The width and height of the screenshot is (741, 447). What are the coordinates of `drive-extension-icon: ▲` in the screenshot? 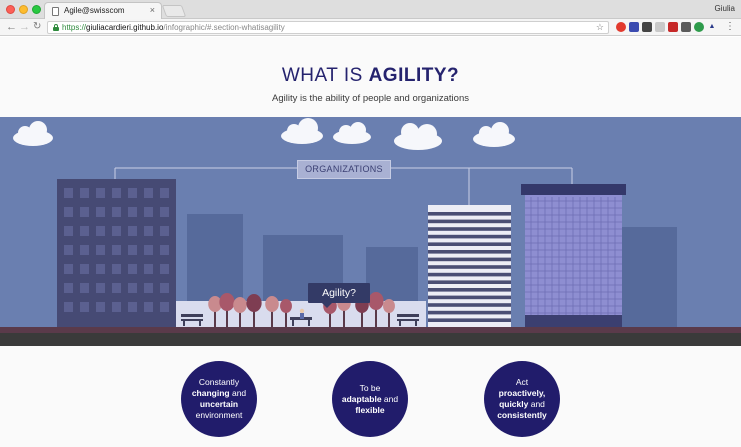 It's located at (712, 27).